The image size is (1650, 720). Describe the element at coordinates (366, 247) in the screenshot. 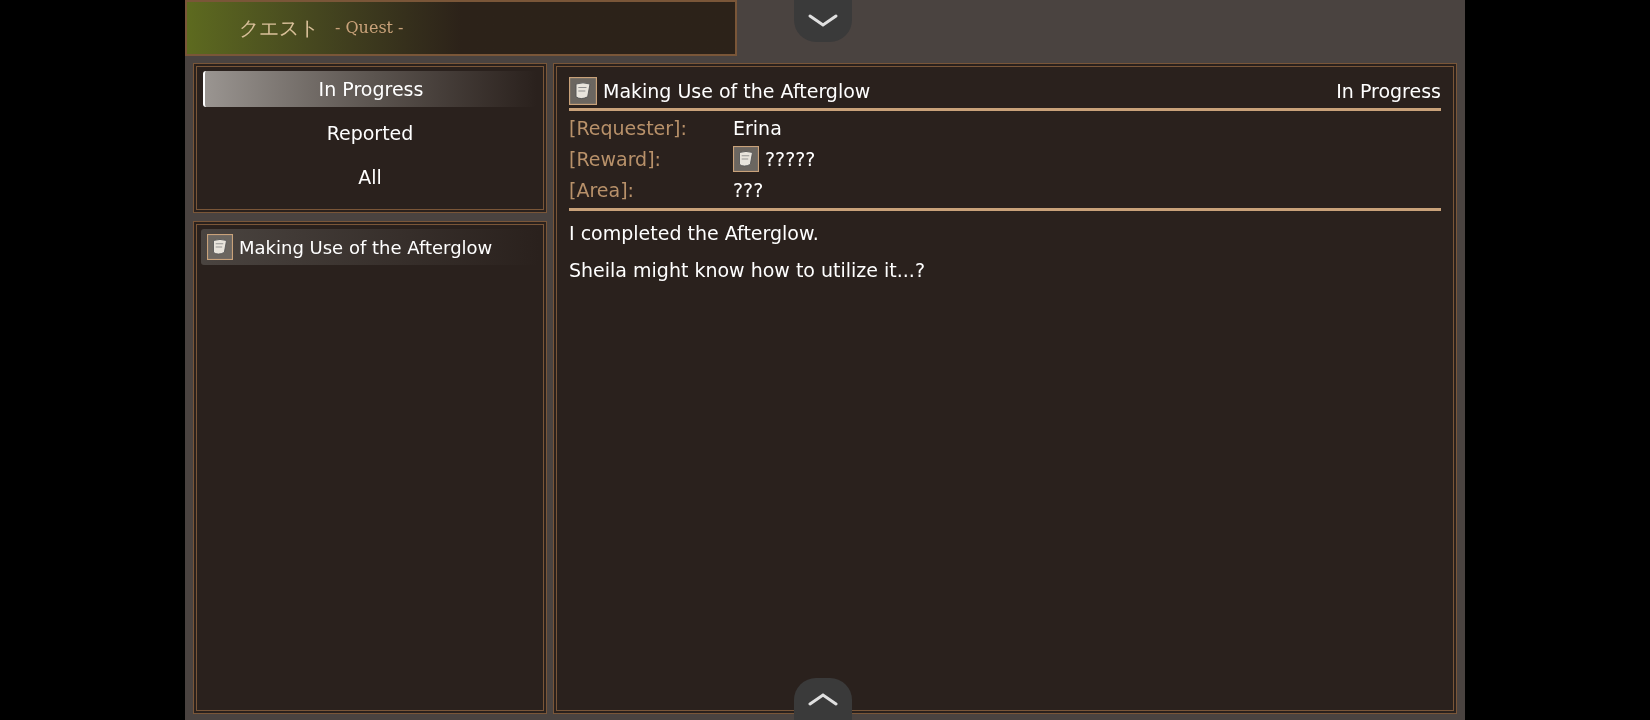

I see `quest-title: Making Use of the Afterglow` at that location.